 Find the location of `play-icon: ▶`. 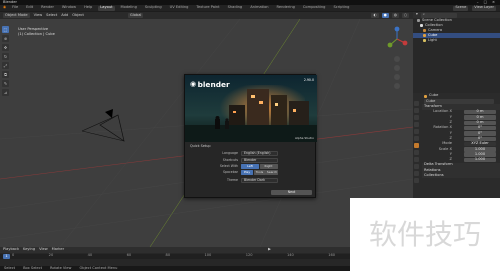

play-icon: ▶ is located at coordinates (269, 250).